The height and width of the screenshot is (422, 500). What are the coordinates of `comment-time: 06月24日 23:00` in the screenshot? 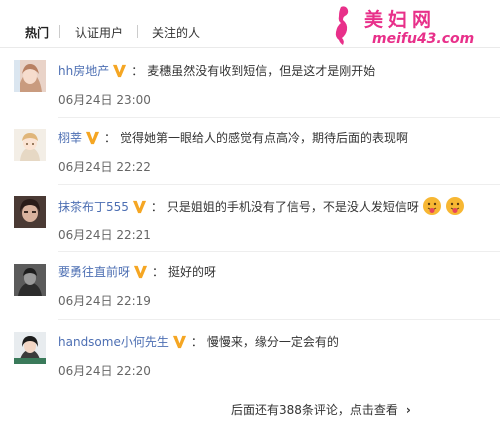 It's located at (104, 100).